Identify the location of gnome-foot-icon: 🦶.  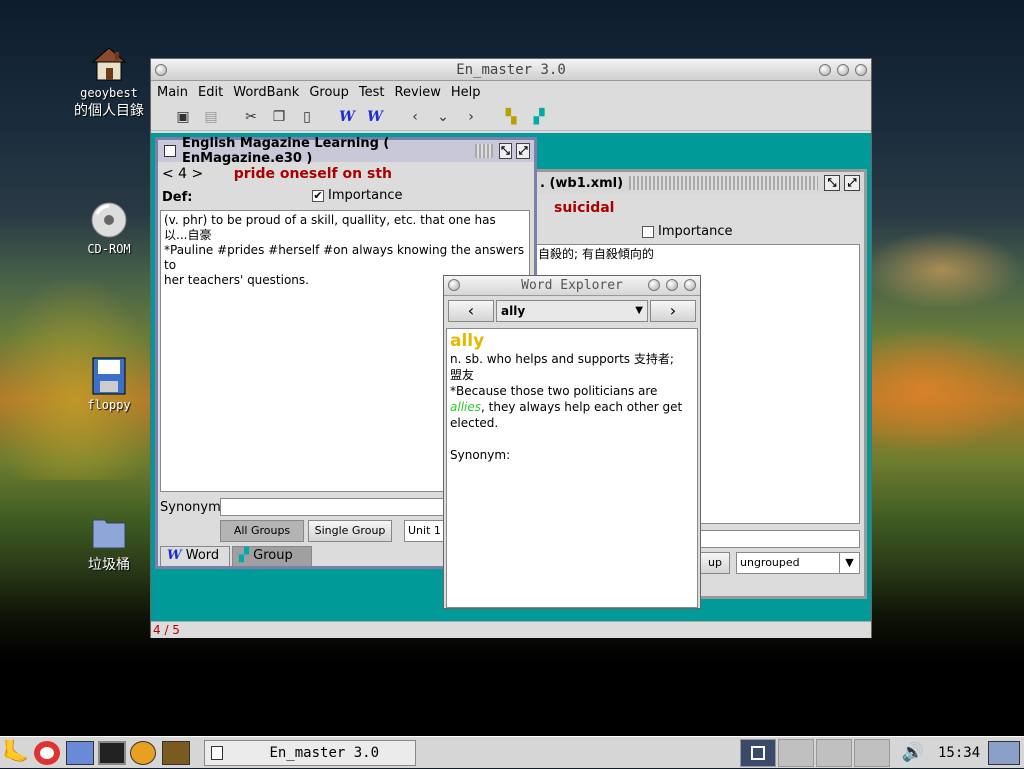
(16, 753).